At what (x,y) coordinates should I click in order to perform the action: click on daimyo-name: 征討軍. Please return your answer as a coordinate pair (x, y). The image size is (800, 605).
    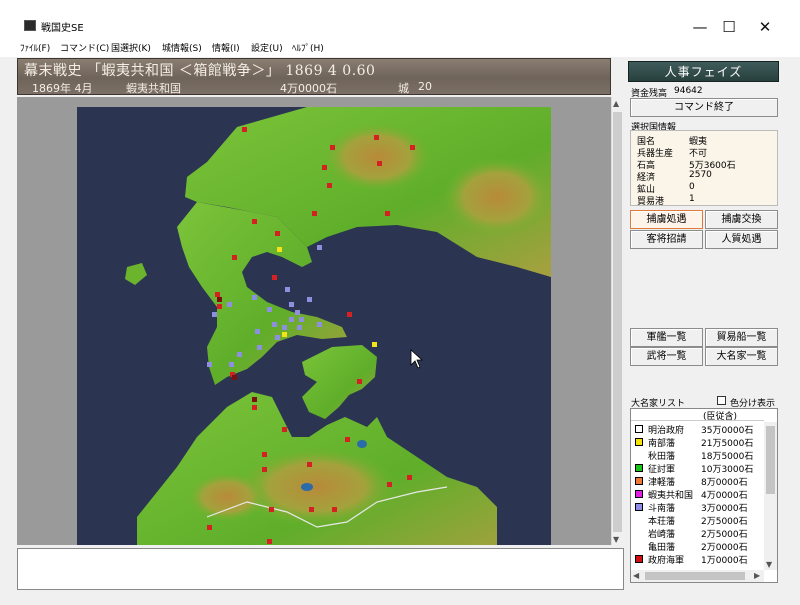
    Looking at the image, I should click on (662, 470).